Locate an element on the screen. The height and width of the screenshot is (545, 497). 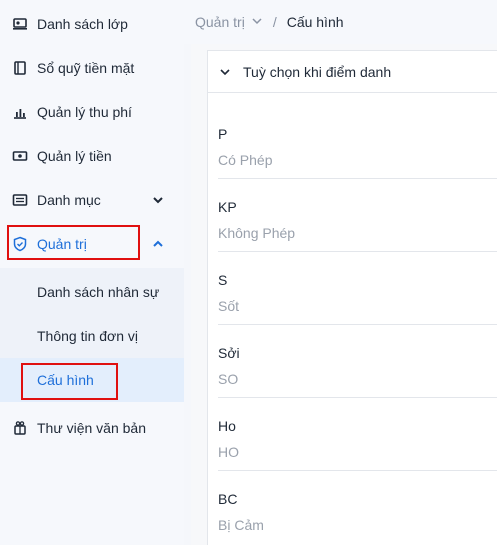
breadcrumb-parent: Quản trị is located at coordinates (220, 22).